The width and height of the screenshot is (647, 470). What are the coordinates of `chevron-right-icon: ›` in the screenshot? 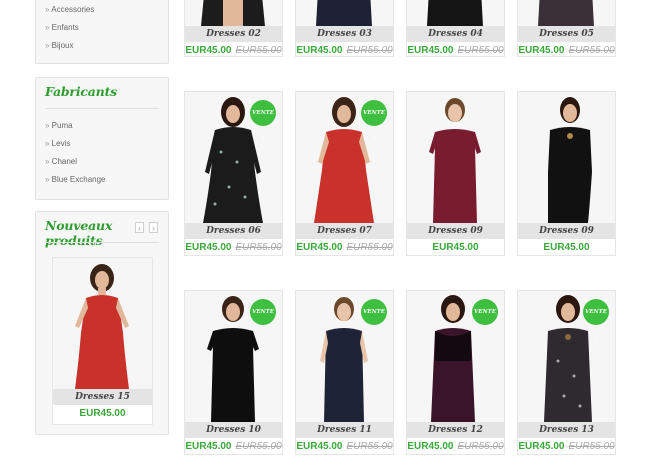 It's located at (153, 228).